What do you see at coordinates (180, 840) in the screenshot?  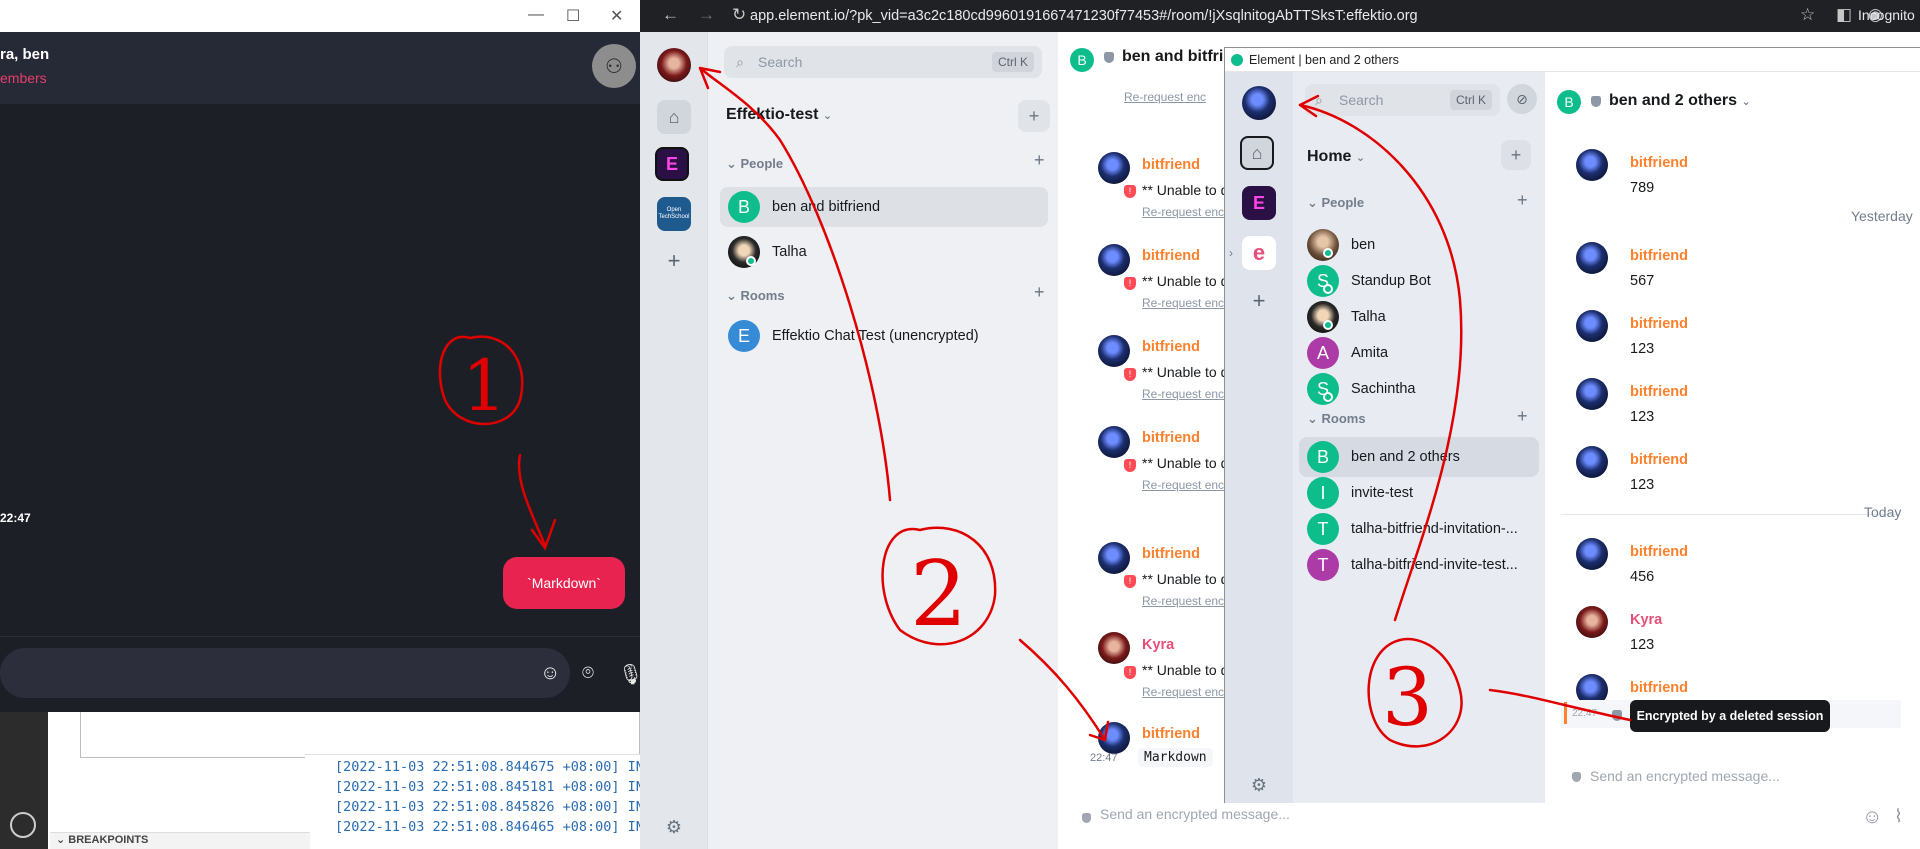 I see `breakpoints-section: ⌄ BREAKPOINTS` at bounding box center [180, 840].